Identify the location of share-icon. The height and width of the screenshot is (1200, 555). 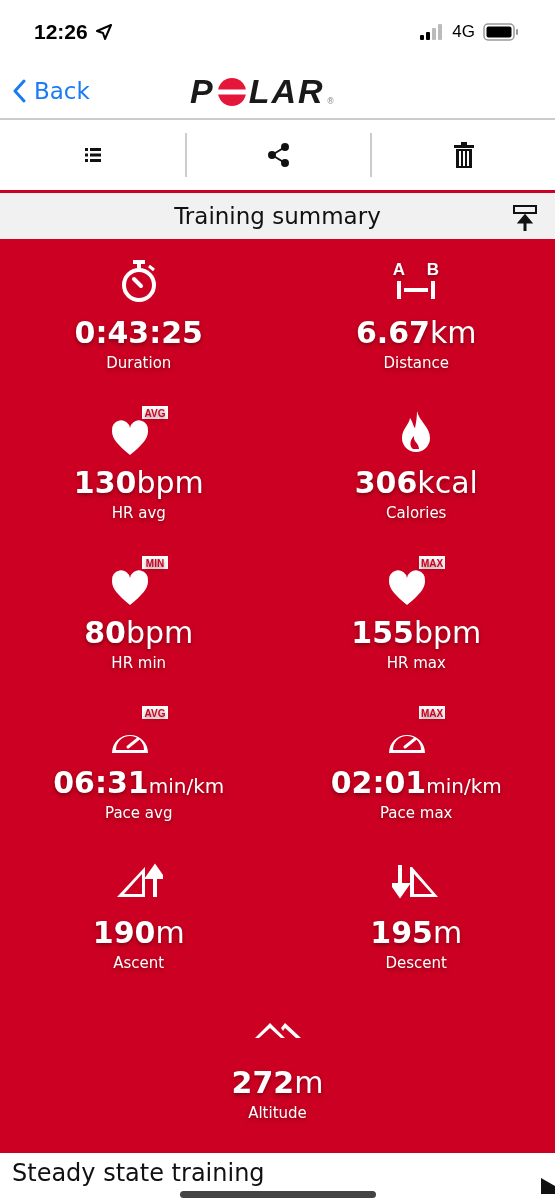
(278, 154).